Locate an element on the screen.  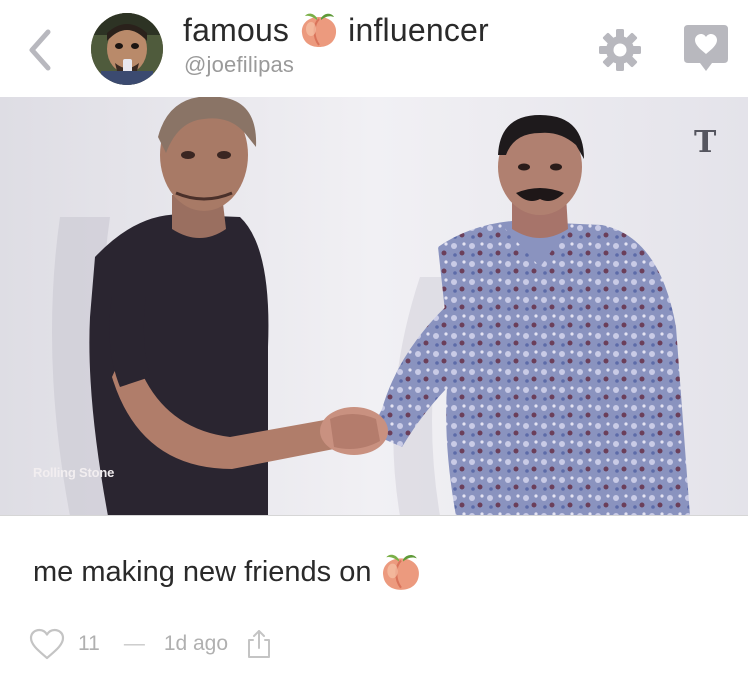
post-timestamp: 1d ago is located at coordinates (196, 643).